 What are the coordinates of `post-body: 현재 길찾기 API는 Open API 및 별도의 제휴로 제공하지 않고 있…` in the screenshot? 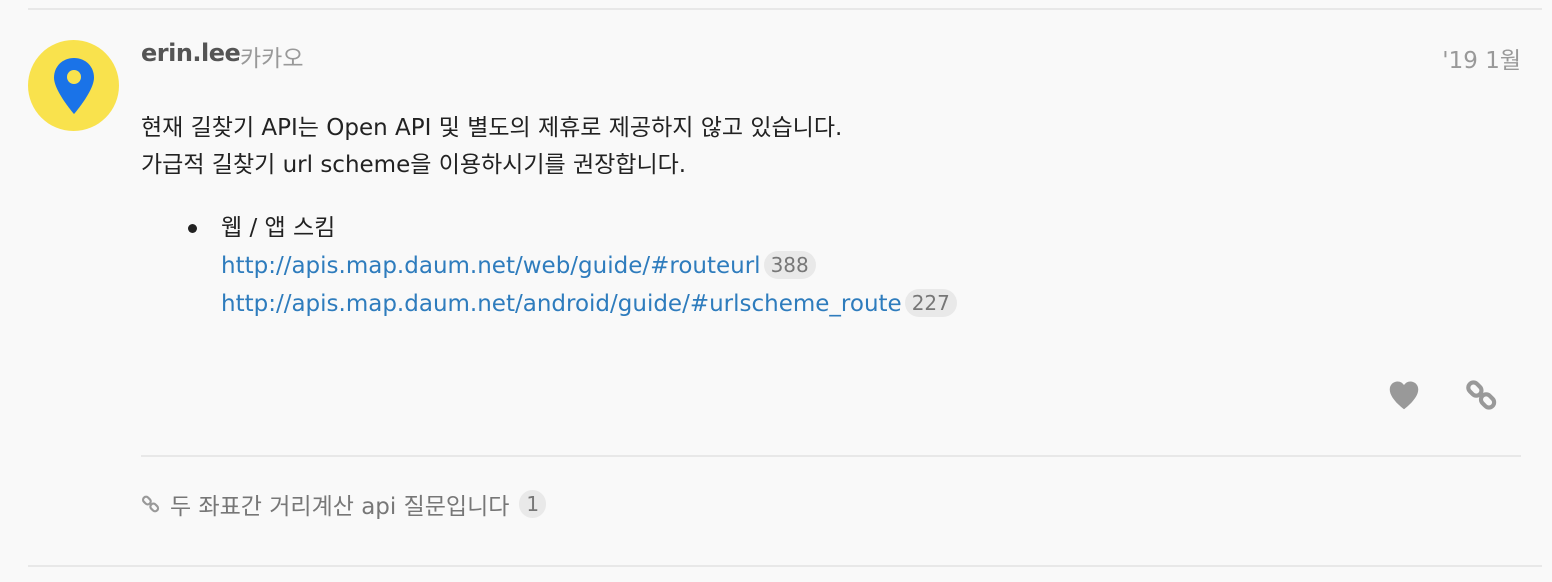 It's located at (791, 147).